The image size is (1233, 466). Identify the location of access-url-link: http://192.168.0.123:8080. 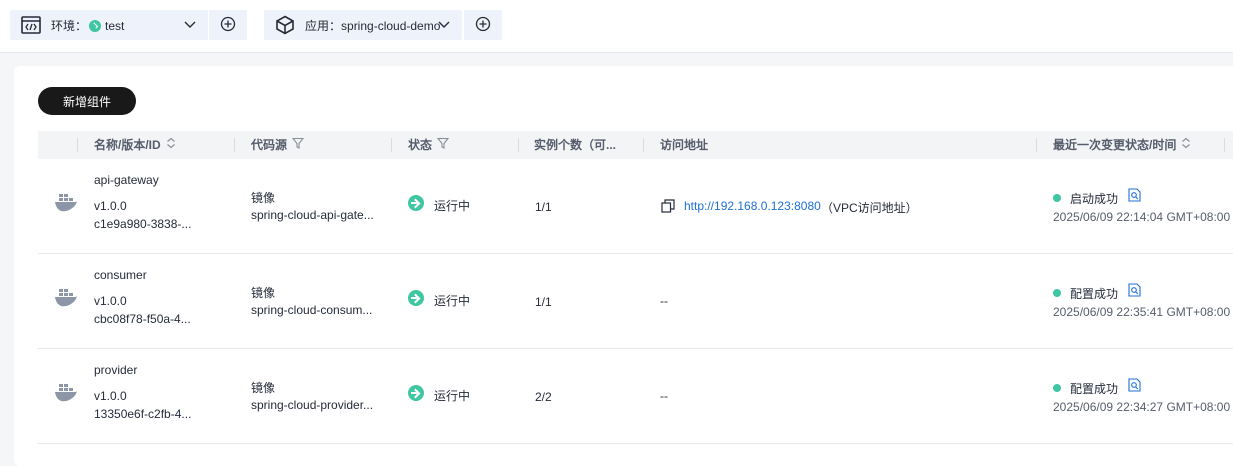
(752, 206).